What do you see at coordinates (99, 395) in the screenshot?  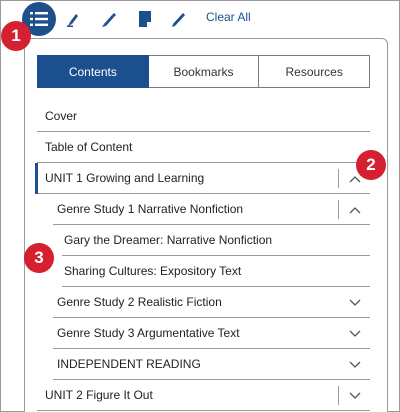 I see `toc-item-label: UNIT 2 Figure It Out` at bounding box center [99, 395].